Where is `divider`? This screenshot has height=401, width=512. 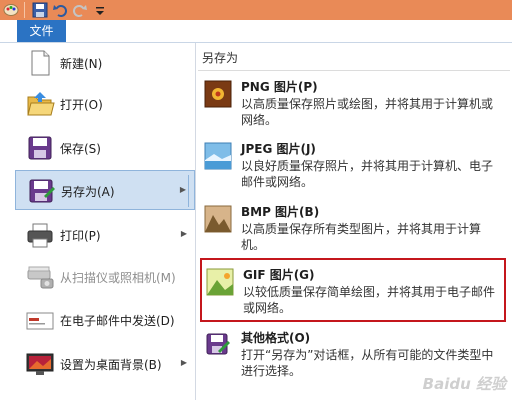 divider is located at coordinates (354, 70).